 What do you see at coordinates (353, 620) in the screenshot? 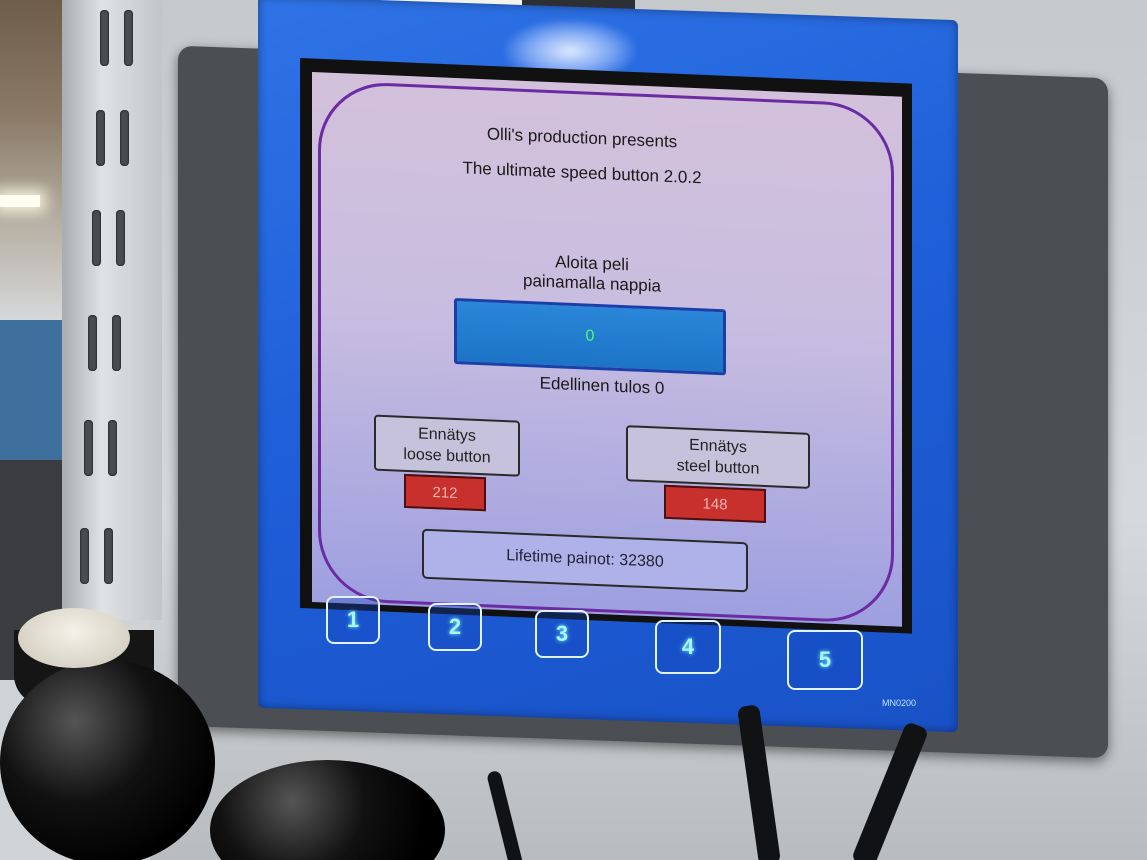
I see `hardware-button-1: 1` at bounding box center [353, 620].